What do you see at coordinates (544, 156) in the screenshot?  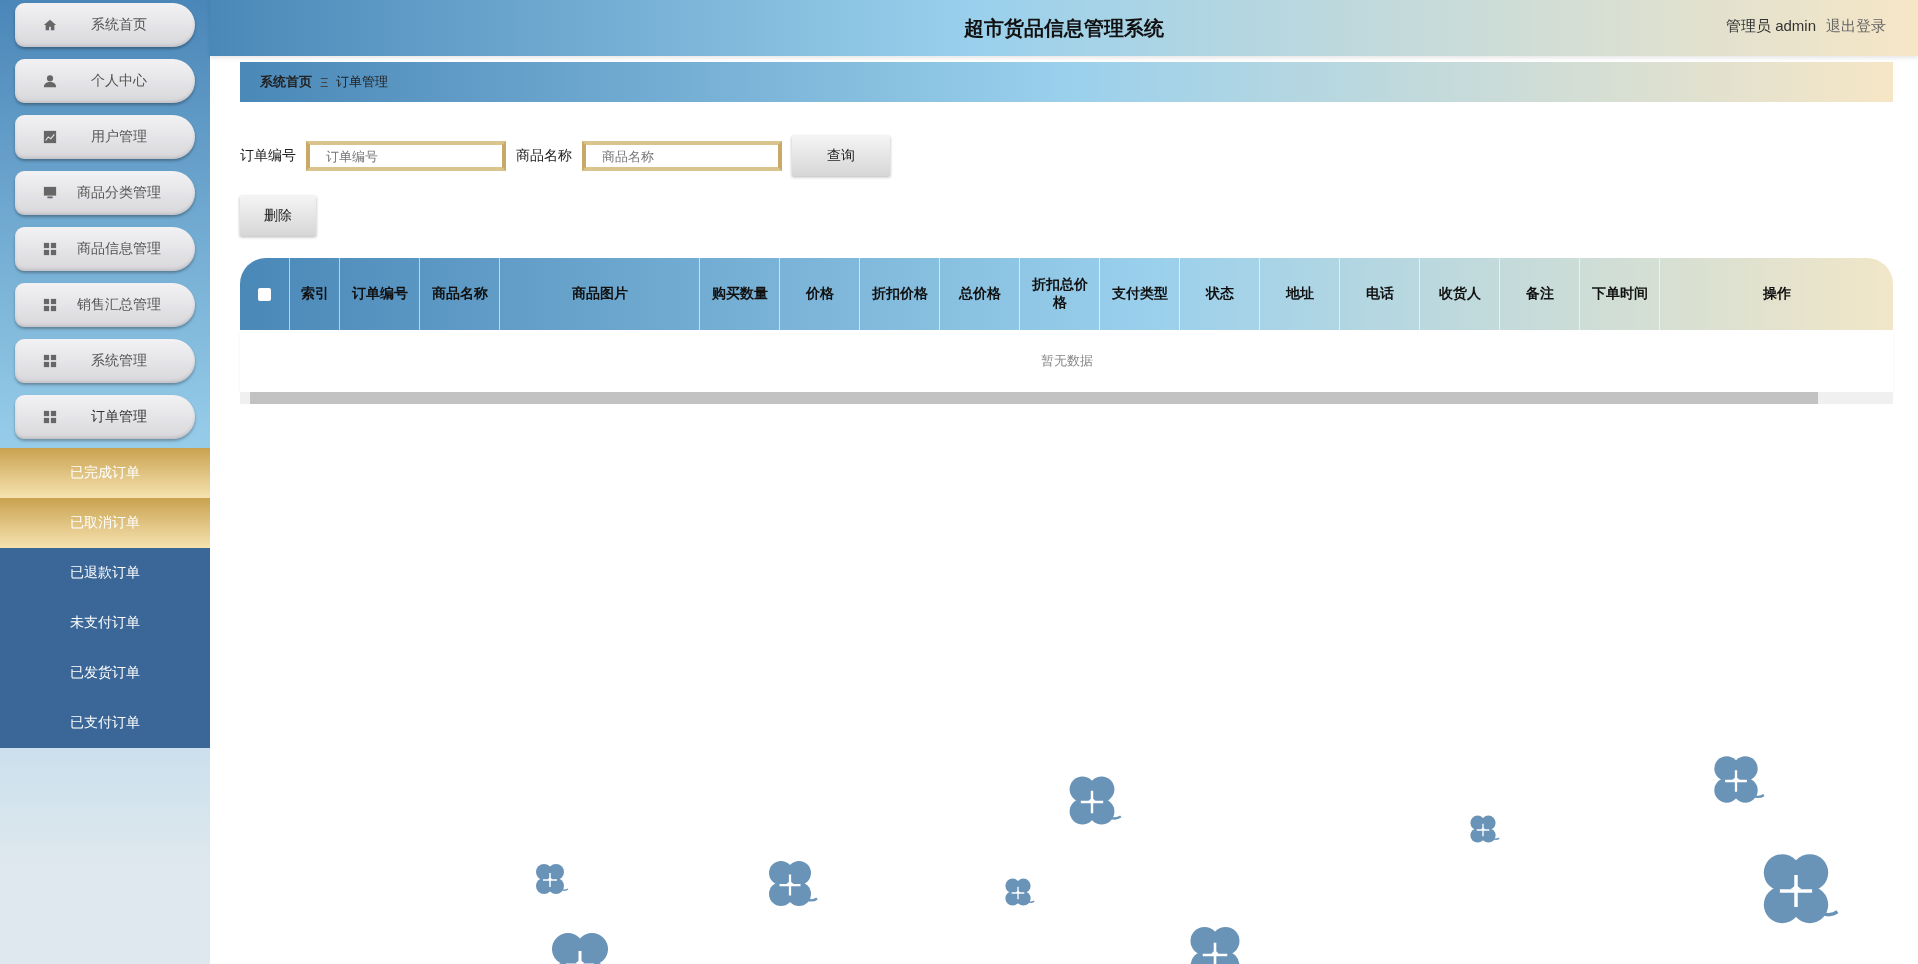 I see `field-label: 商品名称` at bounding box center [544, 156].